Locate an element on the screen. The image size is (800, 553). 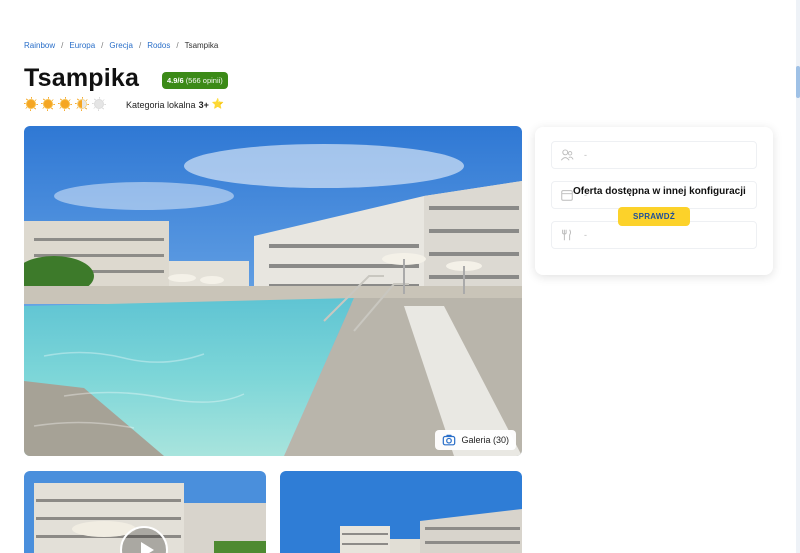
category-value: 3+ is located at coordinates (203, 104).